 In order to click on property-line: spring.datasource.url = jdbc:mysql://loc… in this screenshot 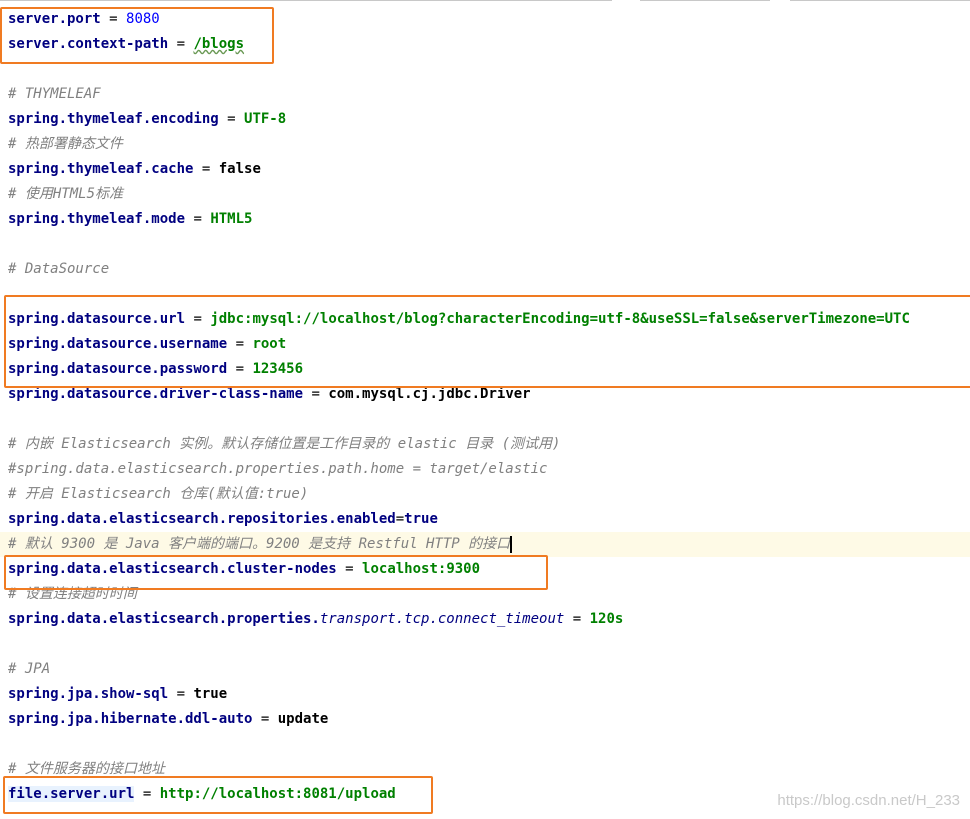, I will do `click(485, 319)`.